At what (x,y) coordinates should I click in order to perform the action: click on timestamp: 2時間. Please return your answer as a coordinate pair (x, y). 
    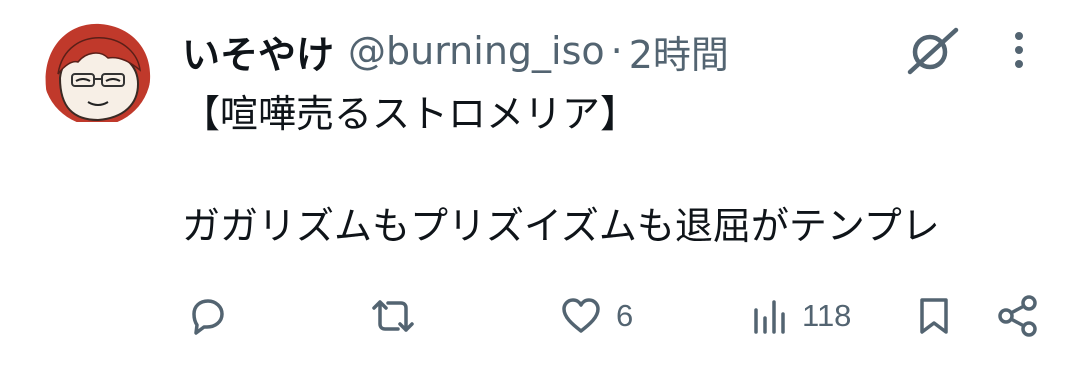
    Looking at the image, I should click on (679, 51).